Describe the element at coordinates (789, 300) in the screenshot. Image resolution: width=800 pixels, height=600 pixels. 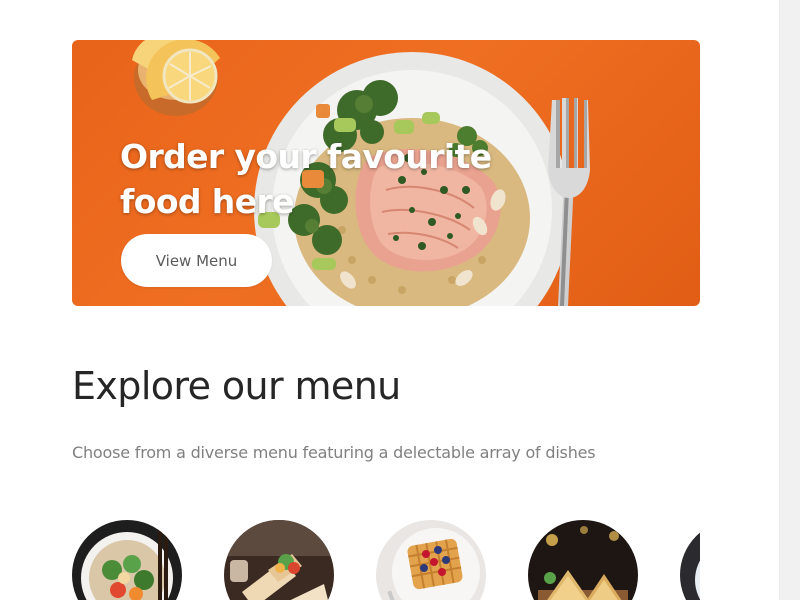
I see `scrollbar-track` at that location.